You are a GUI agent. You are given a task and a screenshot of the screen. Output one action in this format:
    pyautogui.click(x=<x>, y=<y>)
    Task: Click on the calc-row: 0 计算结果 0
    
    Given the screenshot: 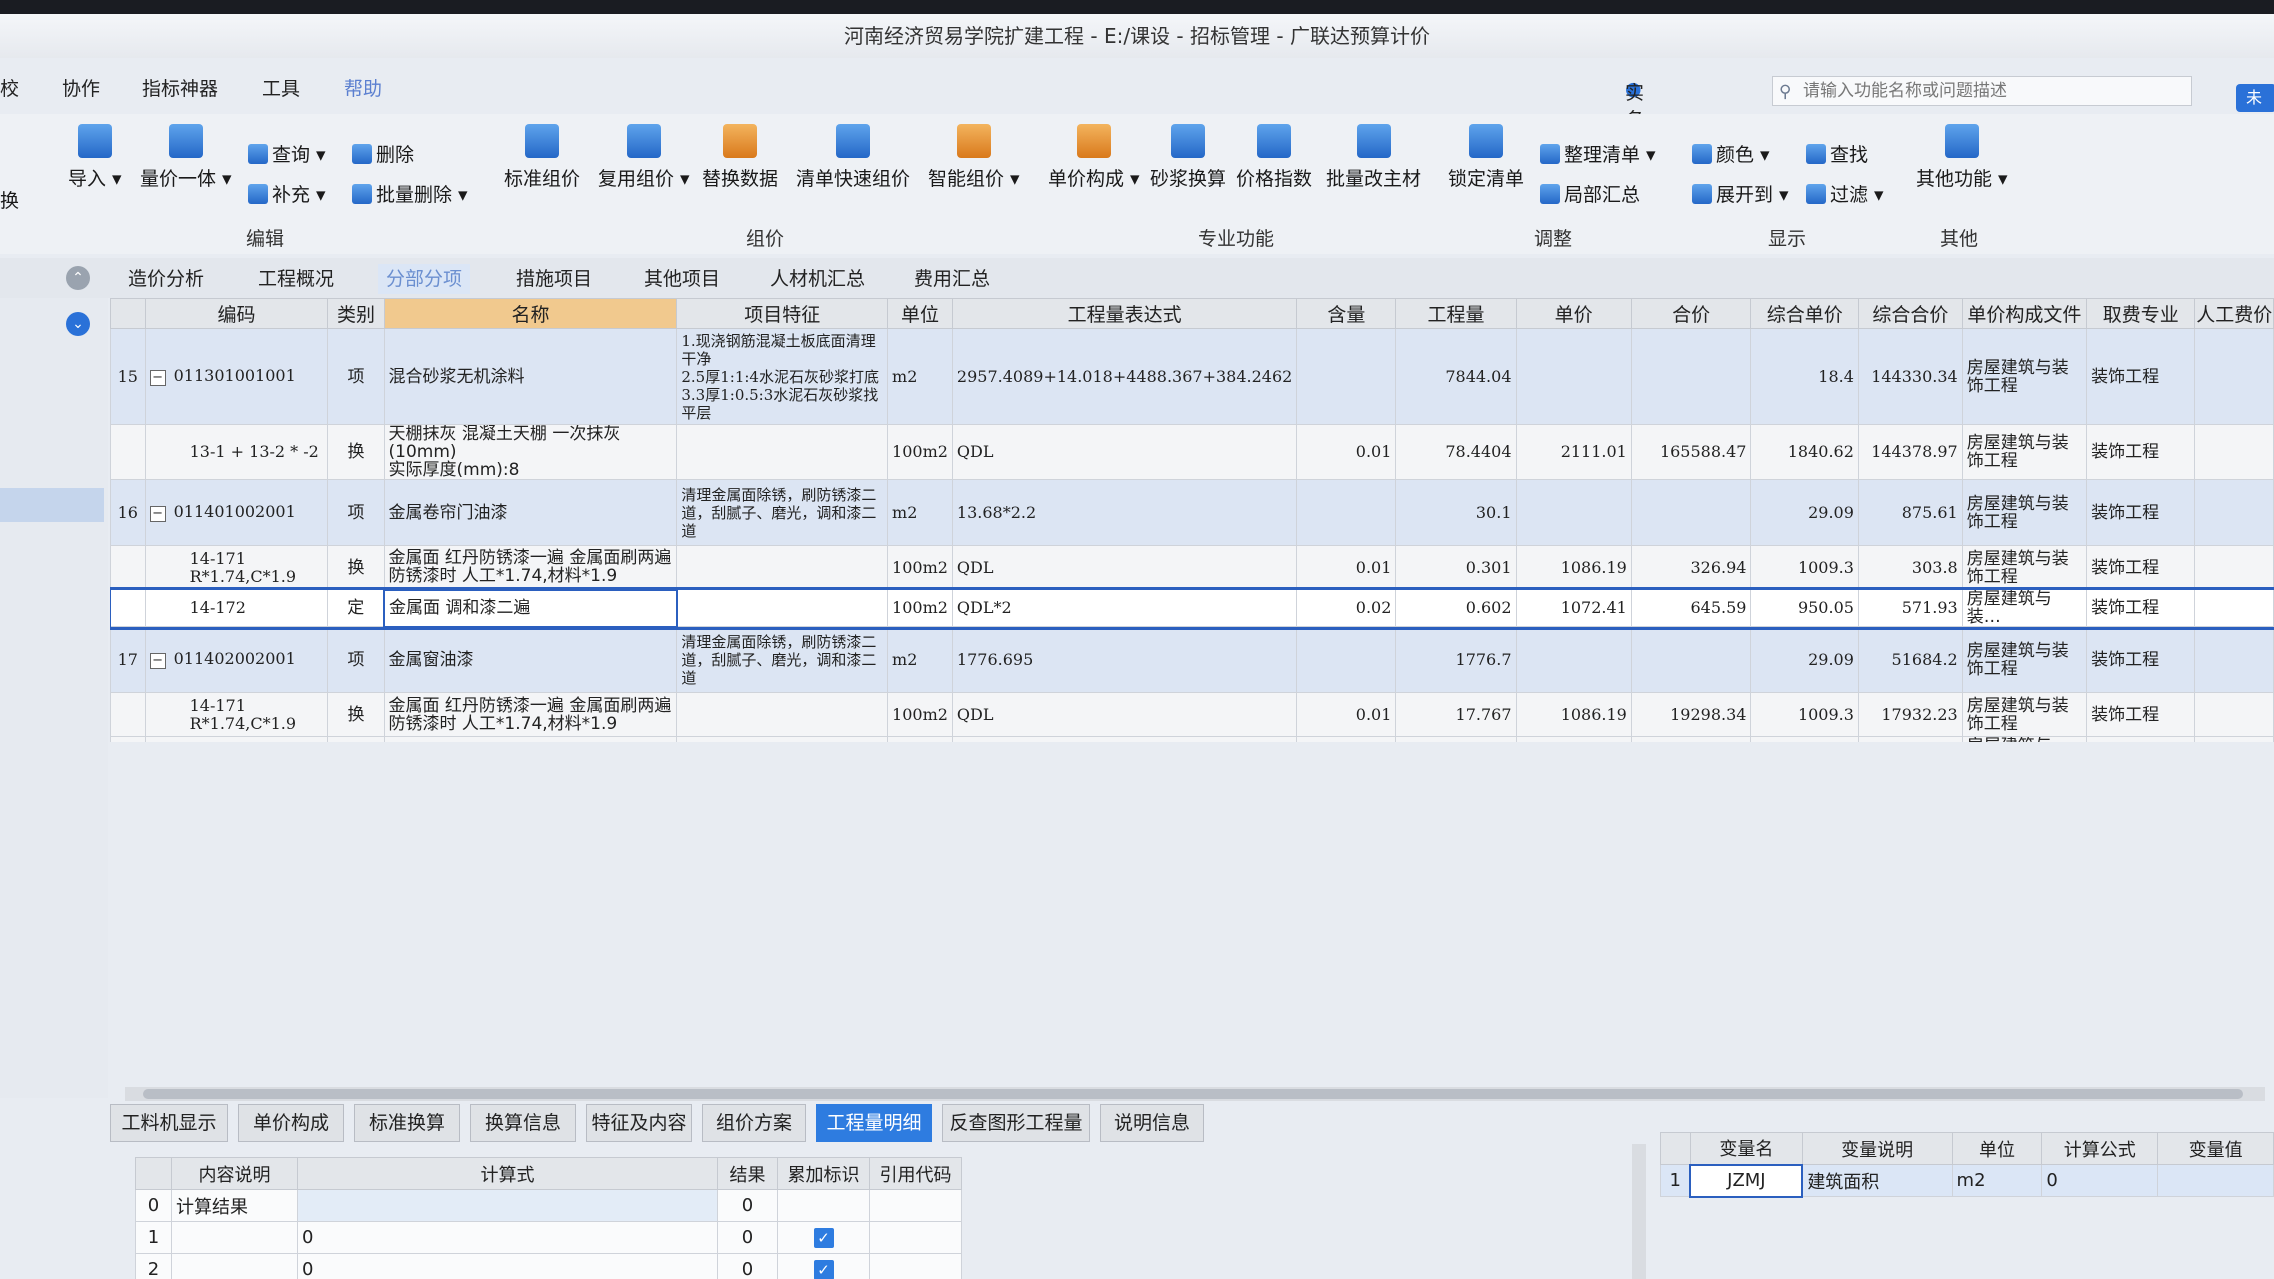 What is the action you would take?
    pyautogui.click(x=548, y=1205)
    